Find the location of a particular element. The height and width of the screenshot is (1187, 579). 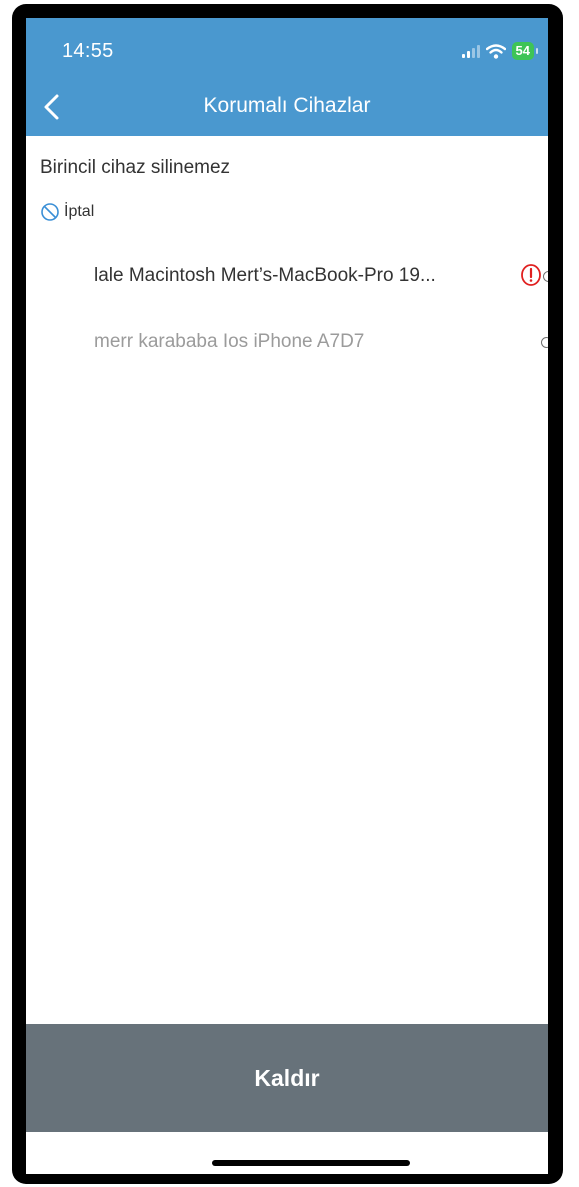

device-row-secondary: merr karababa Ios iPhone A7D7 is located at coordinates (321, 343).